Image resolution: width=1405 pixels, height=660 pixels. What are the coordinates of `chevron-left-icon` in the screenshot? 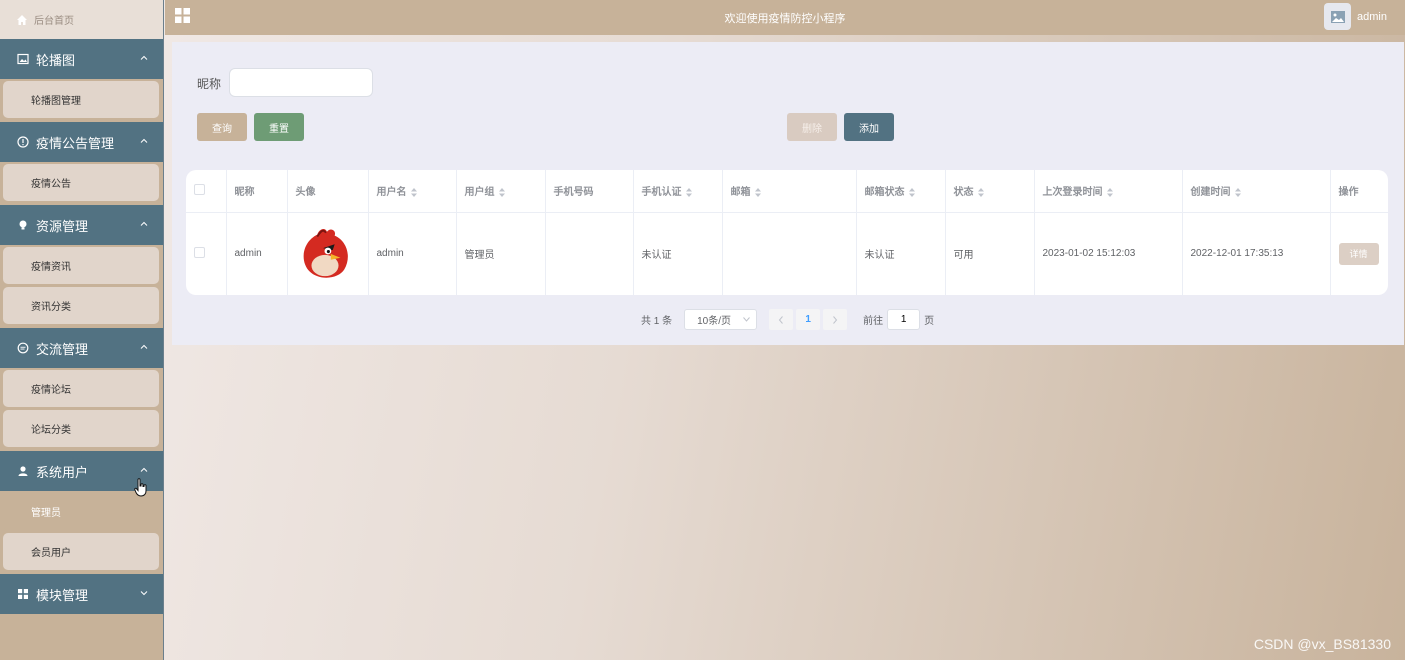 It's located at (781, 319).